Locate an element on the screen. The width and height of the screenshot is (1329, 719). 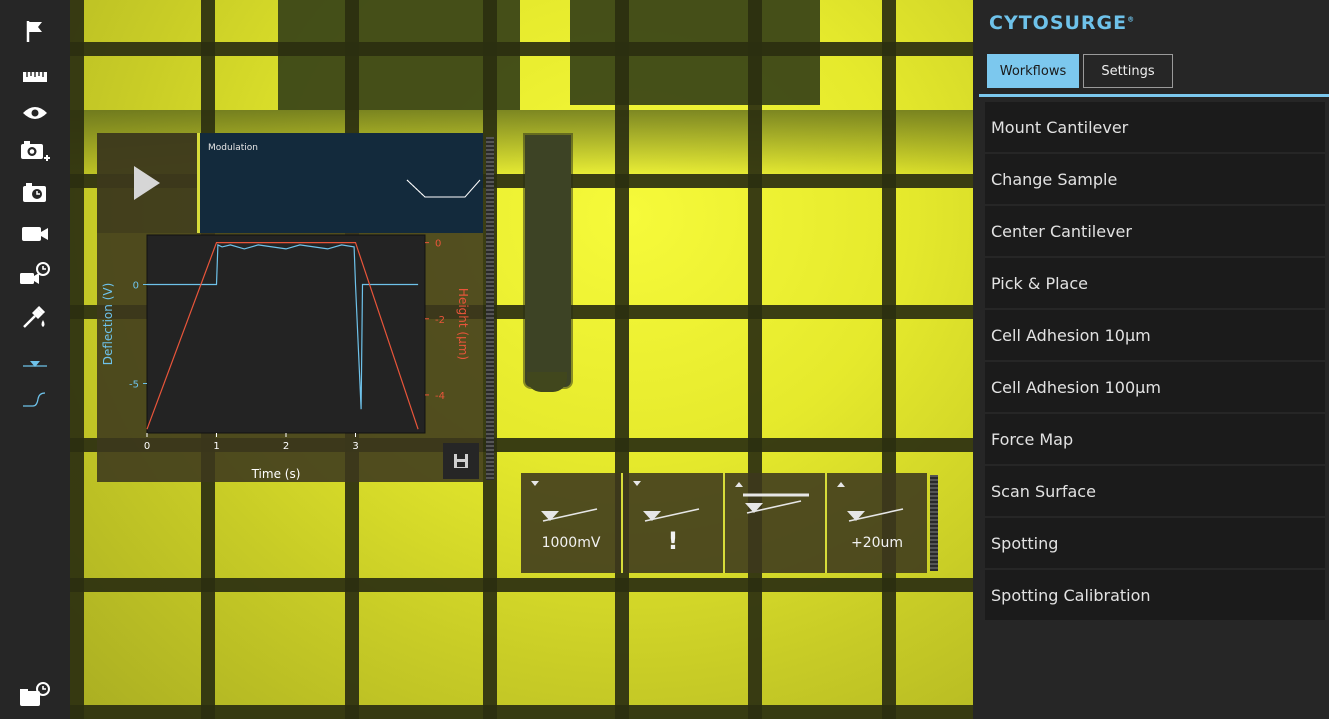
signal-curve-icon is located at coordinates (35, 401).